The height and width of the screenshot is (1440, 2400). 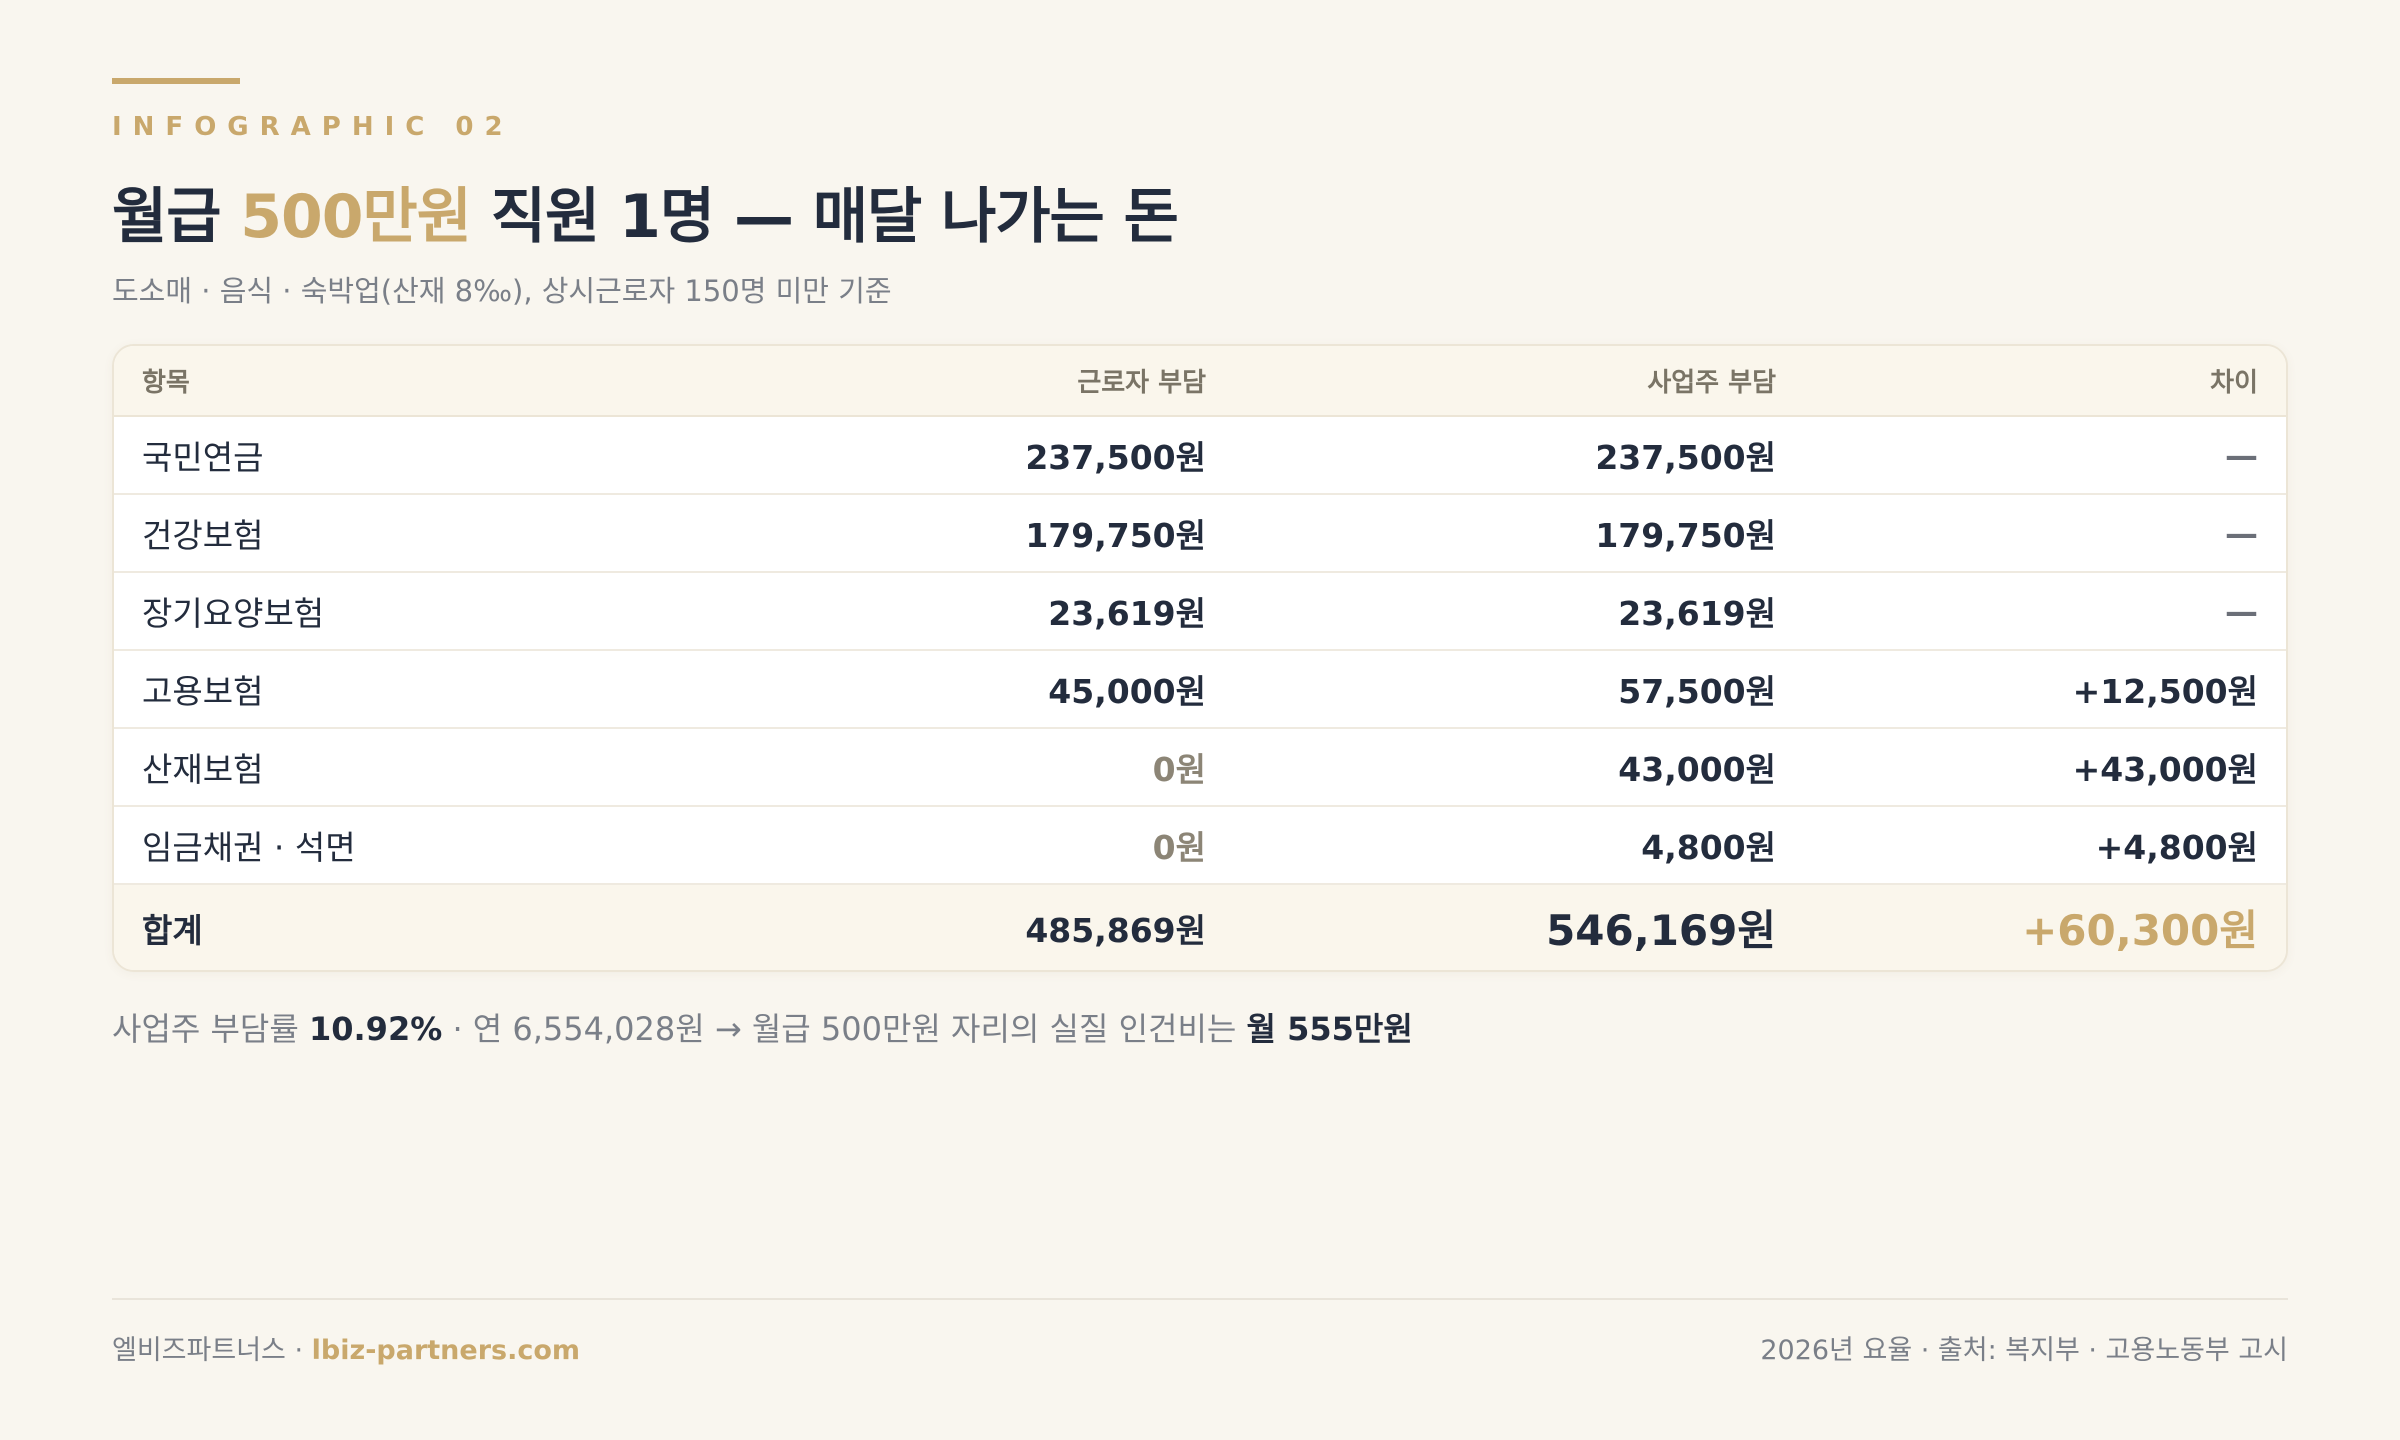 I want to click on row-item: 산재보험, so click(x=374, y=767).